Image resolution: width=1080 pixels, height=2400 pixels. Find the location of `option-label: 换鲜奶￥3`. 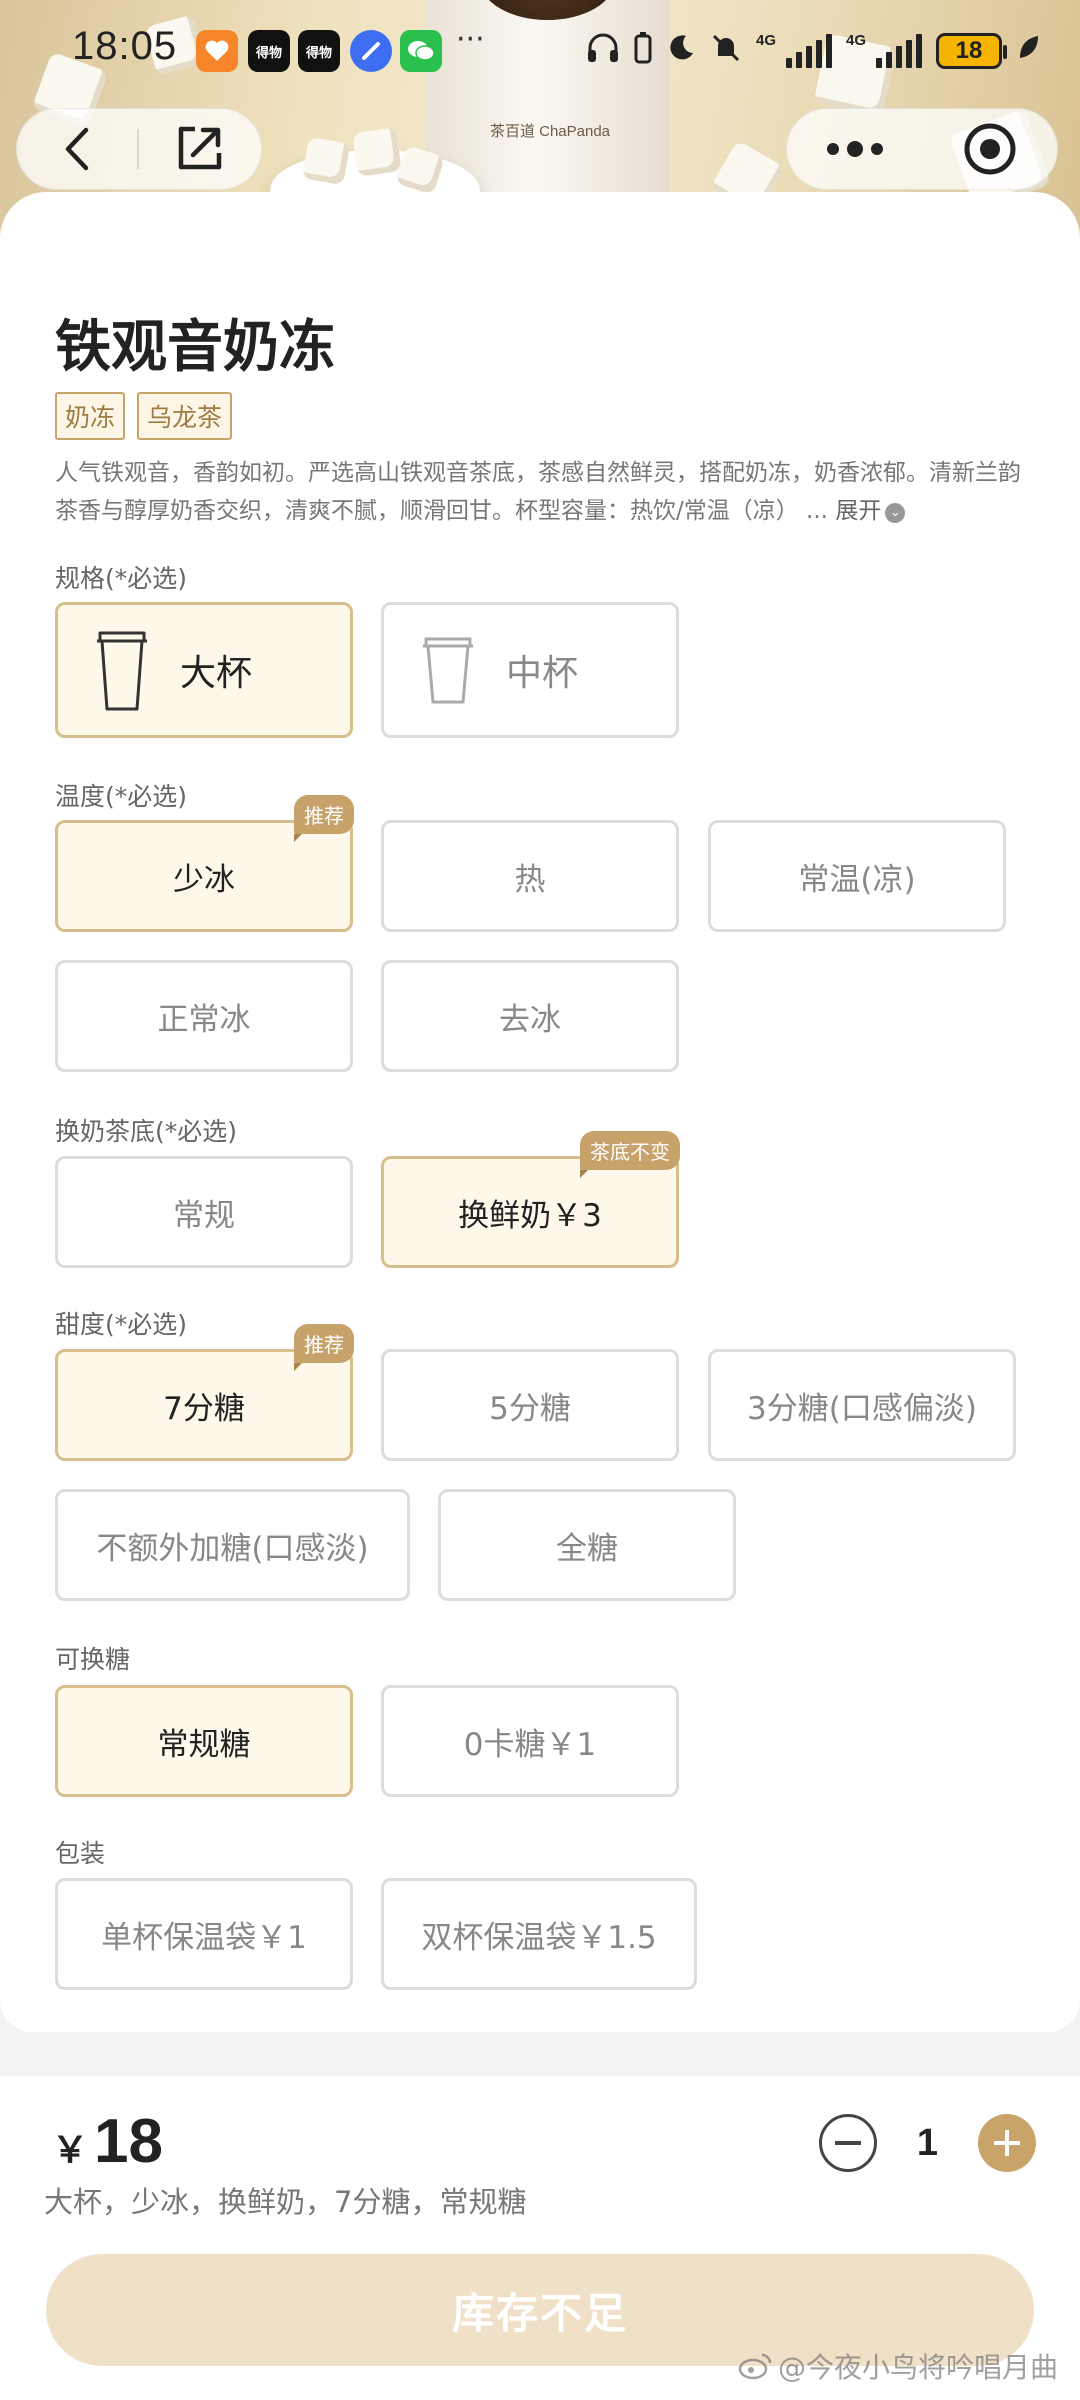

option-label: 换鲜奶￥3 is located at coordinates (530, 1215).